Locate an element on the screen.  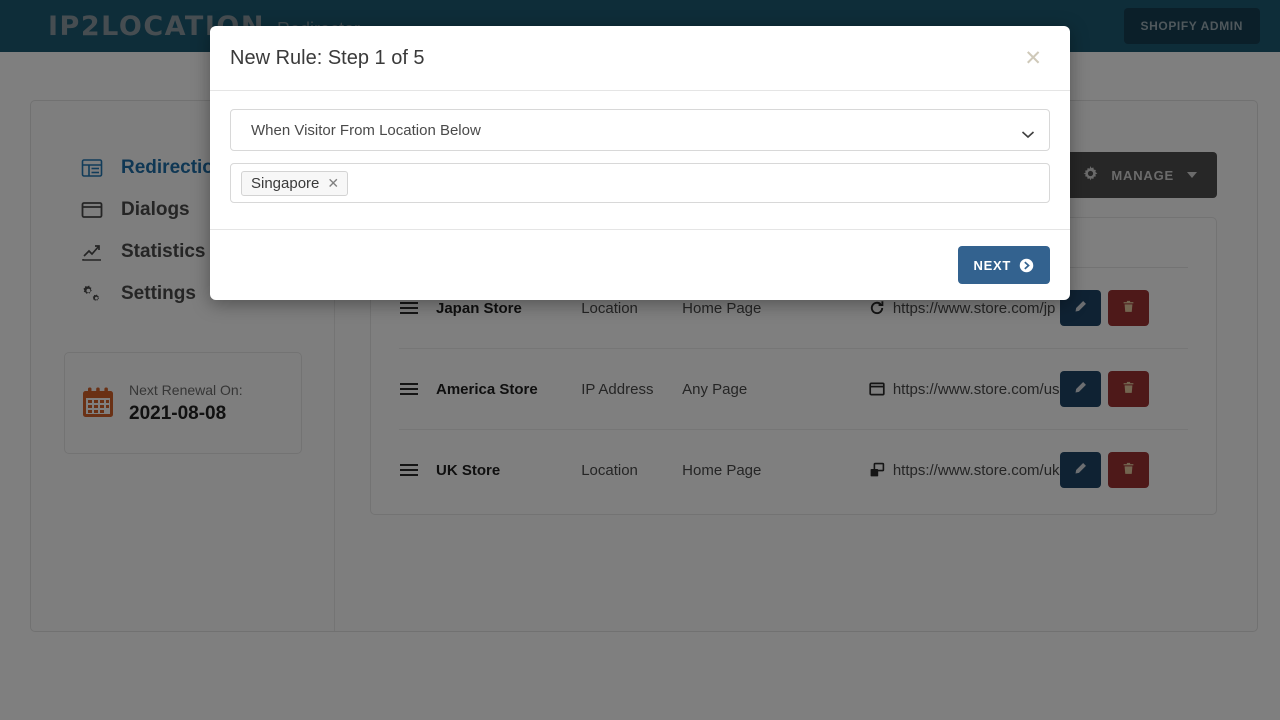
chevron-down-icon is located at coordinates (1028, 132).